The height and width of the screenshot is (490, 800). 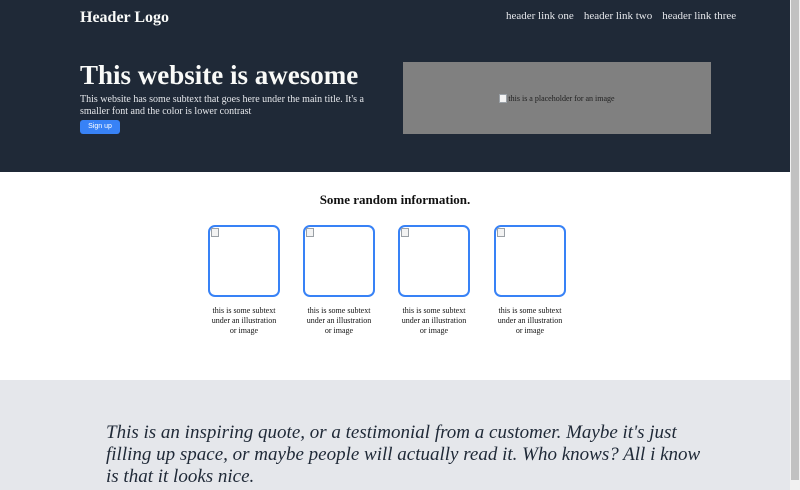 I want to click on hero-image-alt-text: this is a placeholder for an image, so click(x=561, y=98).